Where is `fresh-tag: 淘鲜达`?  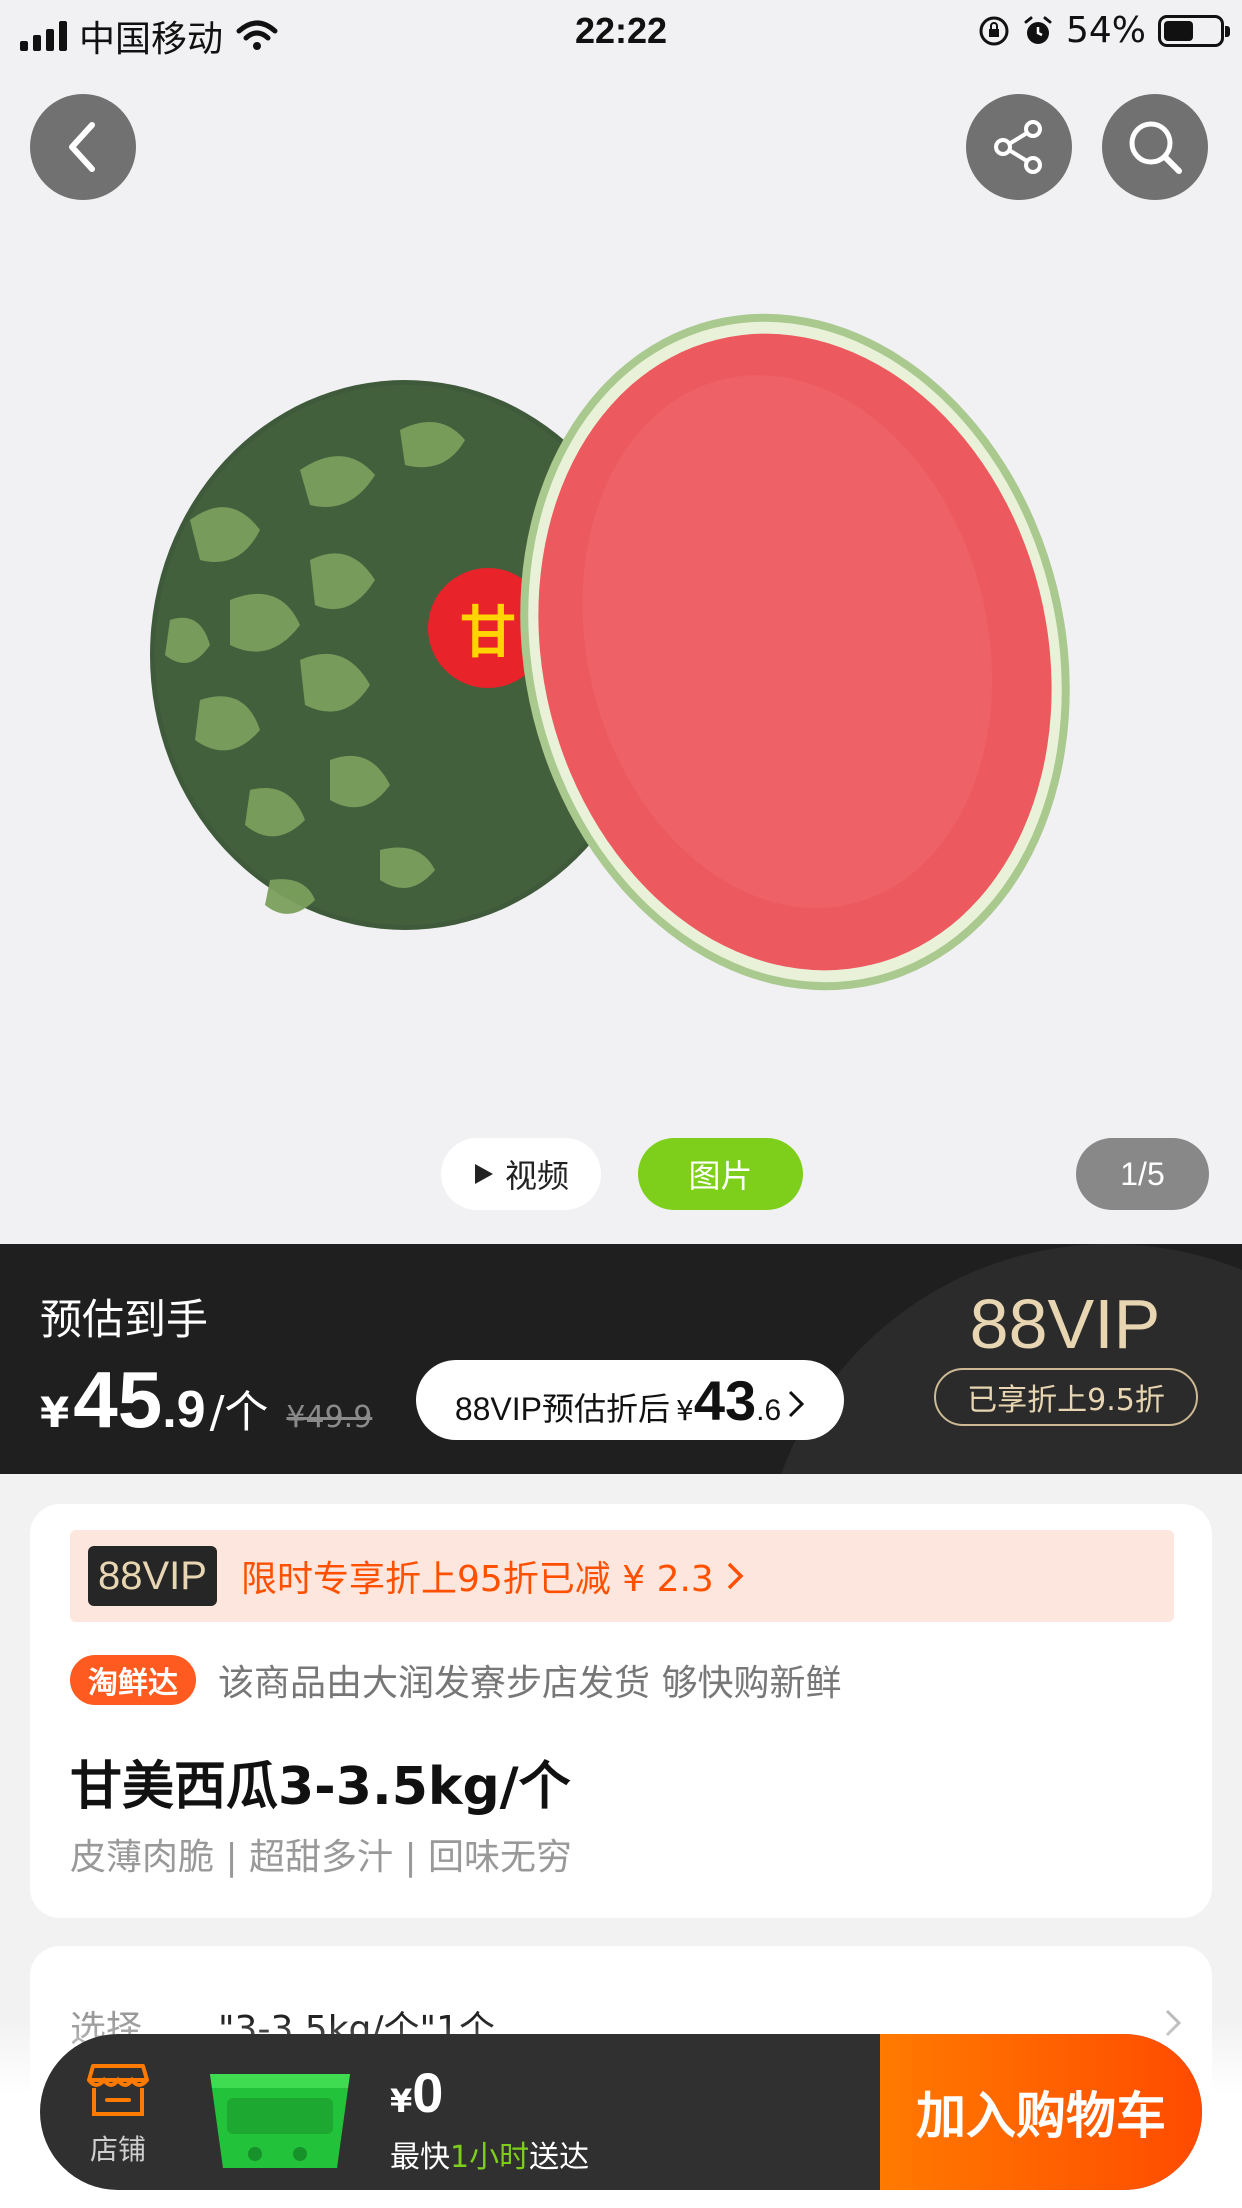 fresh-tag: 淘鲜达 is located at coordinates (133, 1680).